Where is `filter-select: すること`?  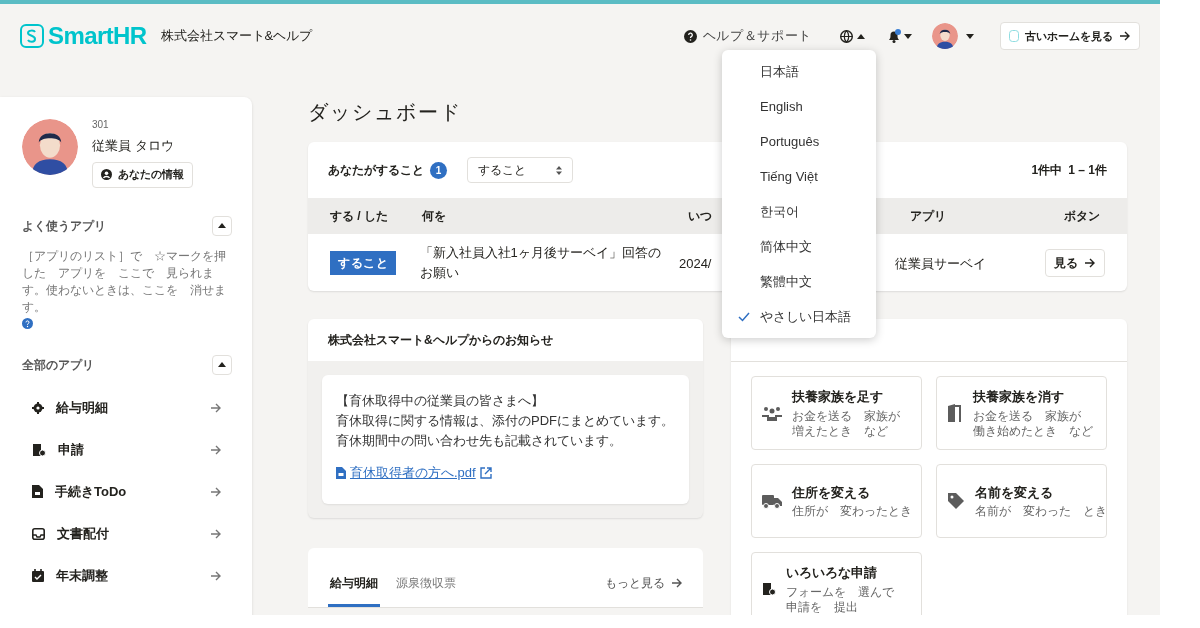
filter-select: すること is located at coordinates (520, 170).